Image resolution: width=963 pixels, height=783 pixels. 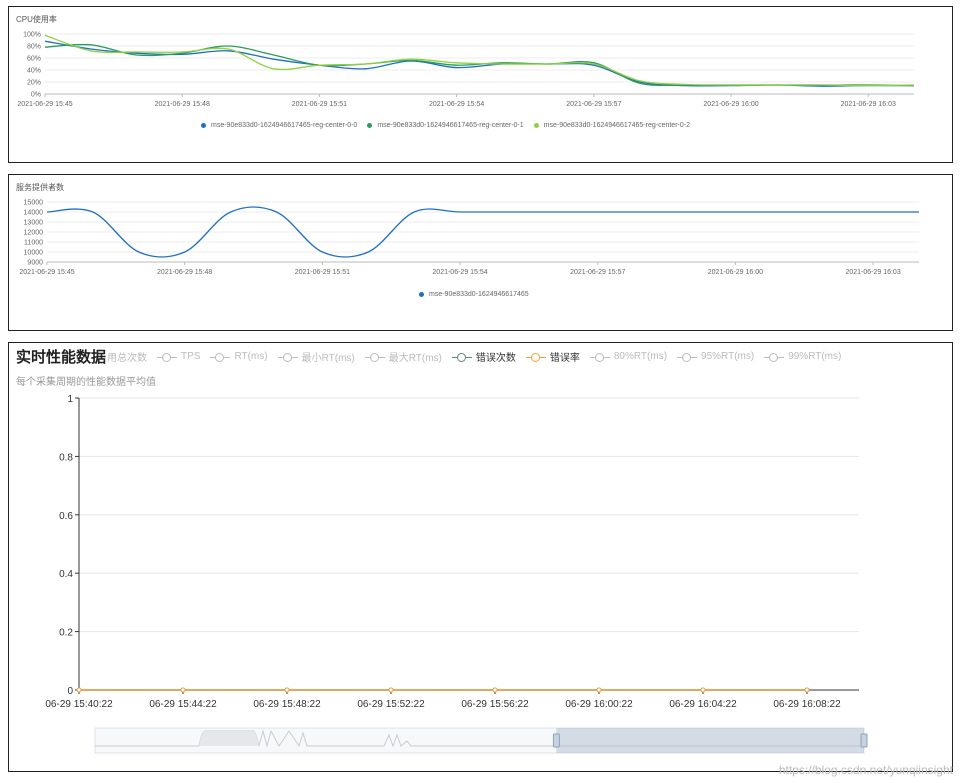 What do you see at coordinates (807, 704) in the screenshot?
I see `perf-x-tick-label: 06-29 16:08:22` at bounding box center [807, 704].